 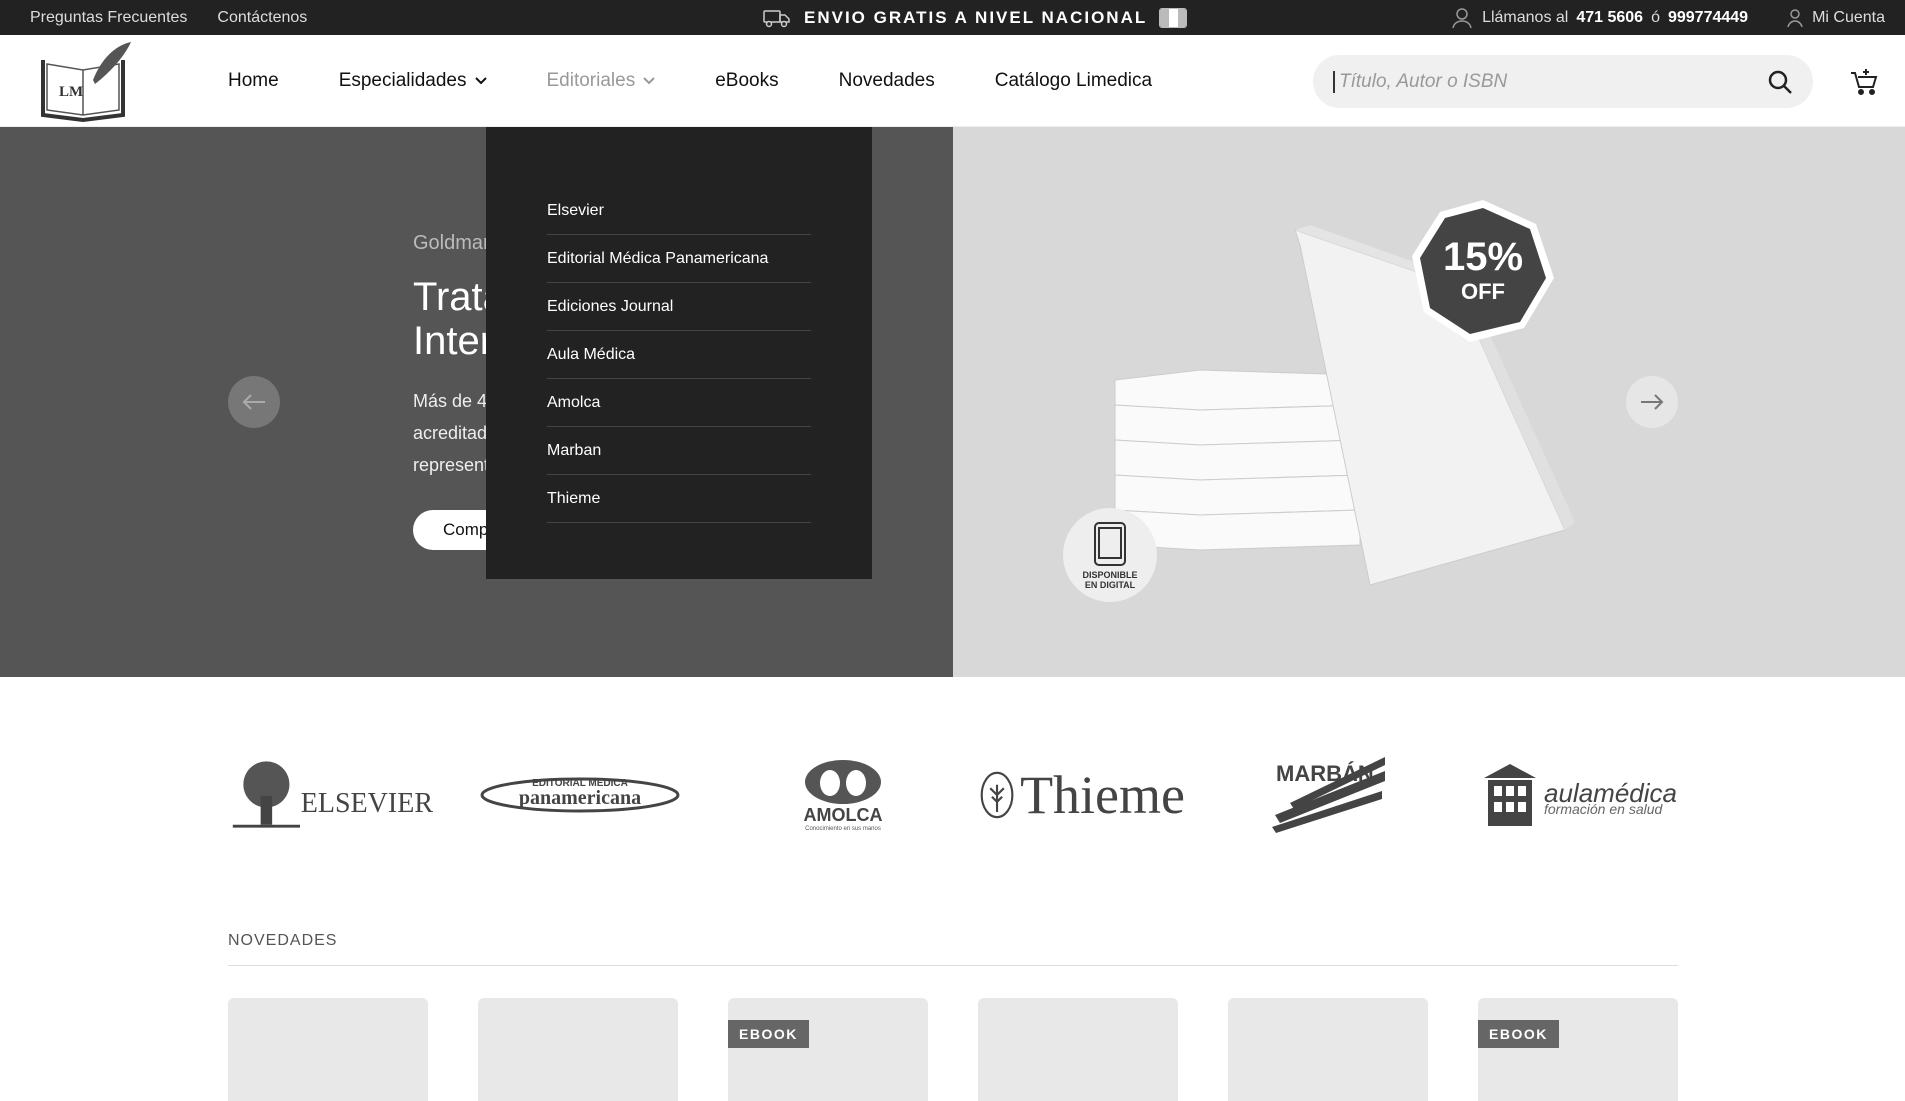 I want to click on carousel-next-button, so click(x=1652, y=402).